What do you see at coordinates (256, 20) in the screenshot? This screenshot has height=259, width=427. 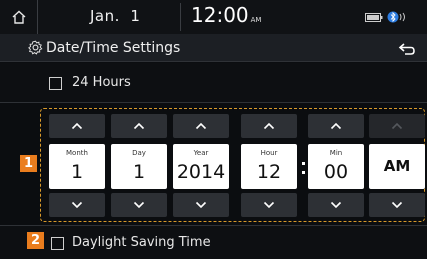 I see `status-ampm: AM` at bounding box center [256, 20].